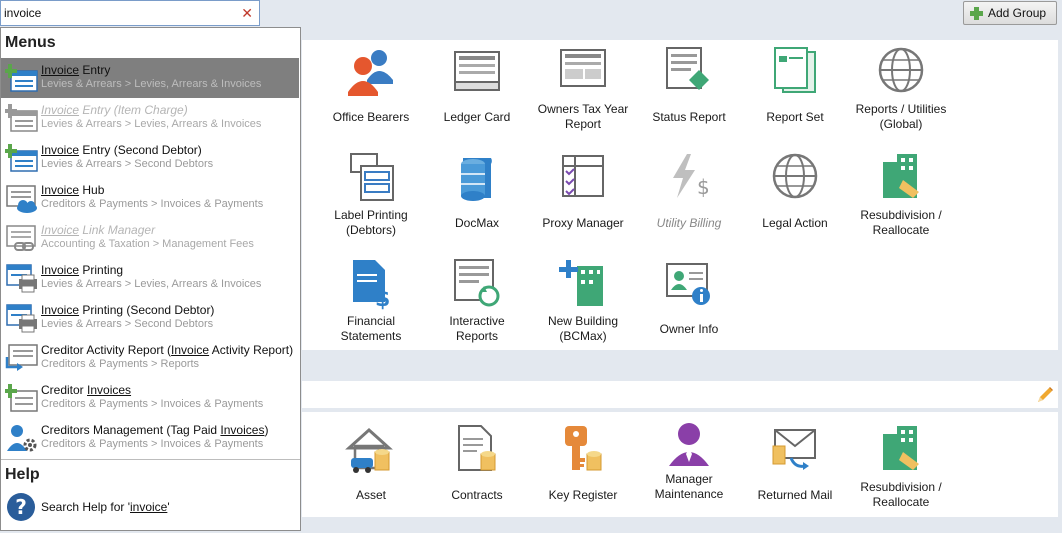  What do you see at coordinates (477, 472) in the screenshot?
I see `tile-contracts: Contracts` at bounding box center [477, 472].